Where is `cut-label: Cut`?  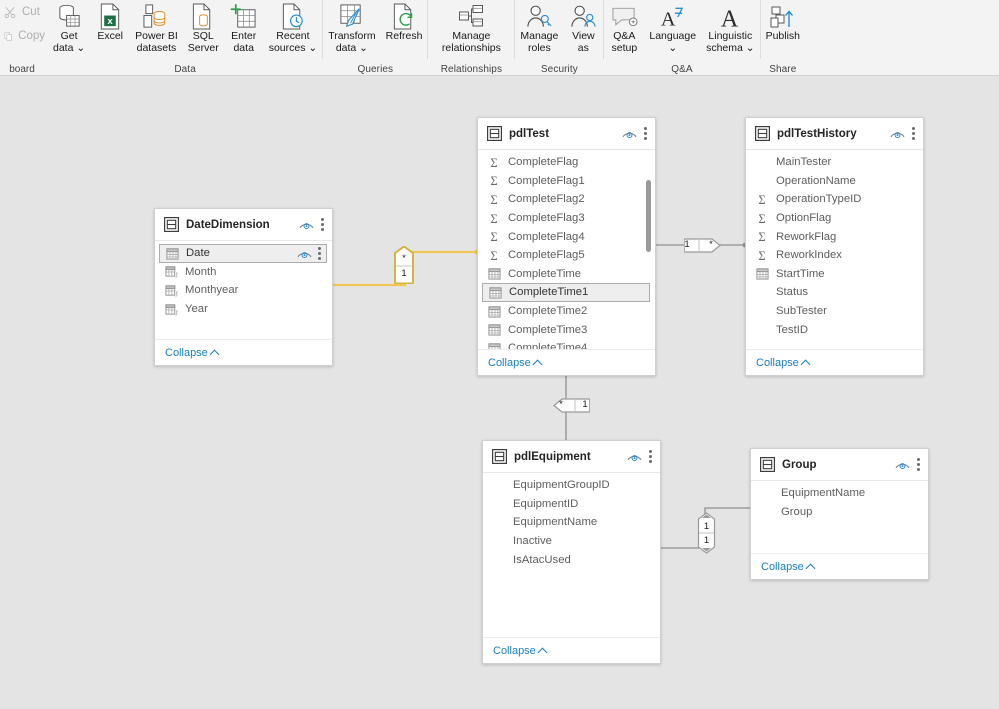
cut-label: Cut is located at coordinates (31, 12).